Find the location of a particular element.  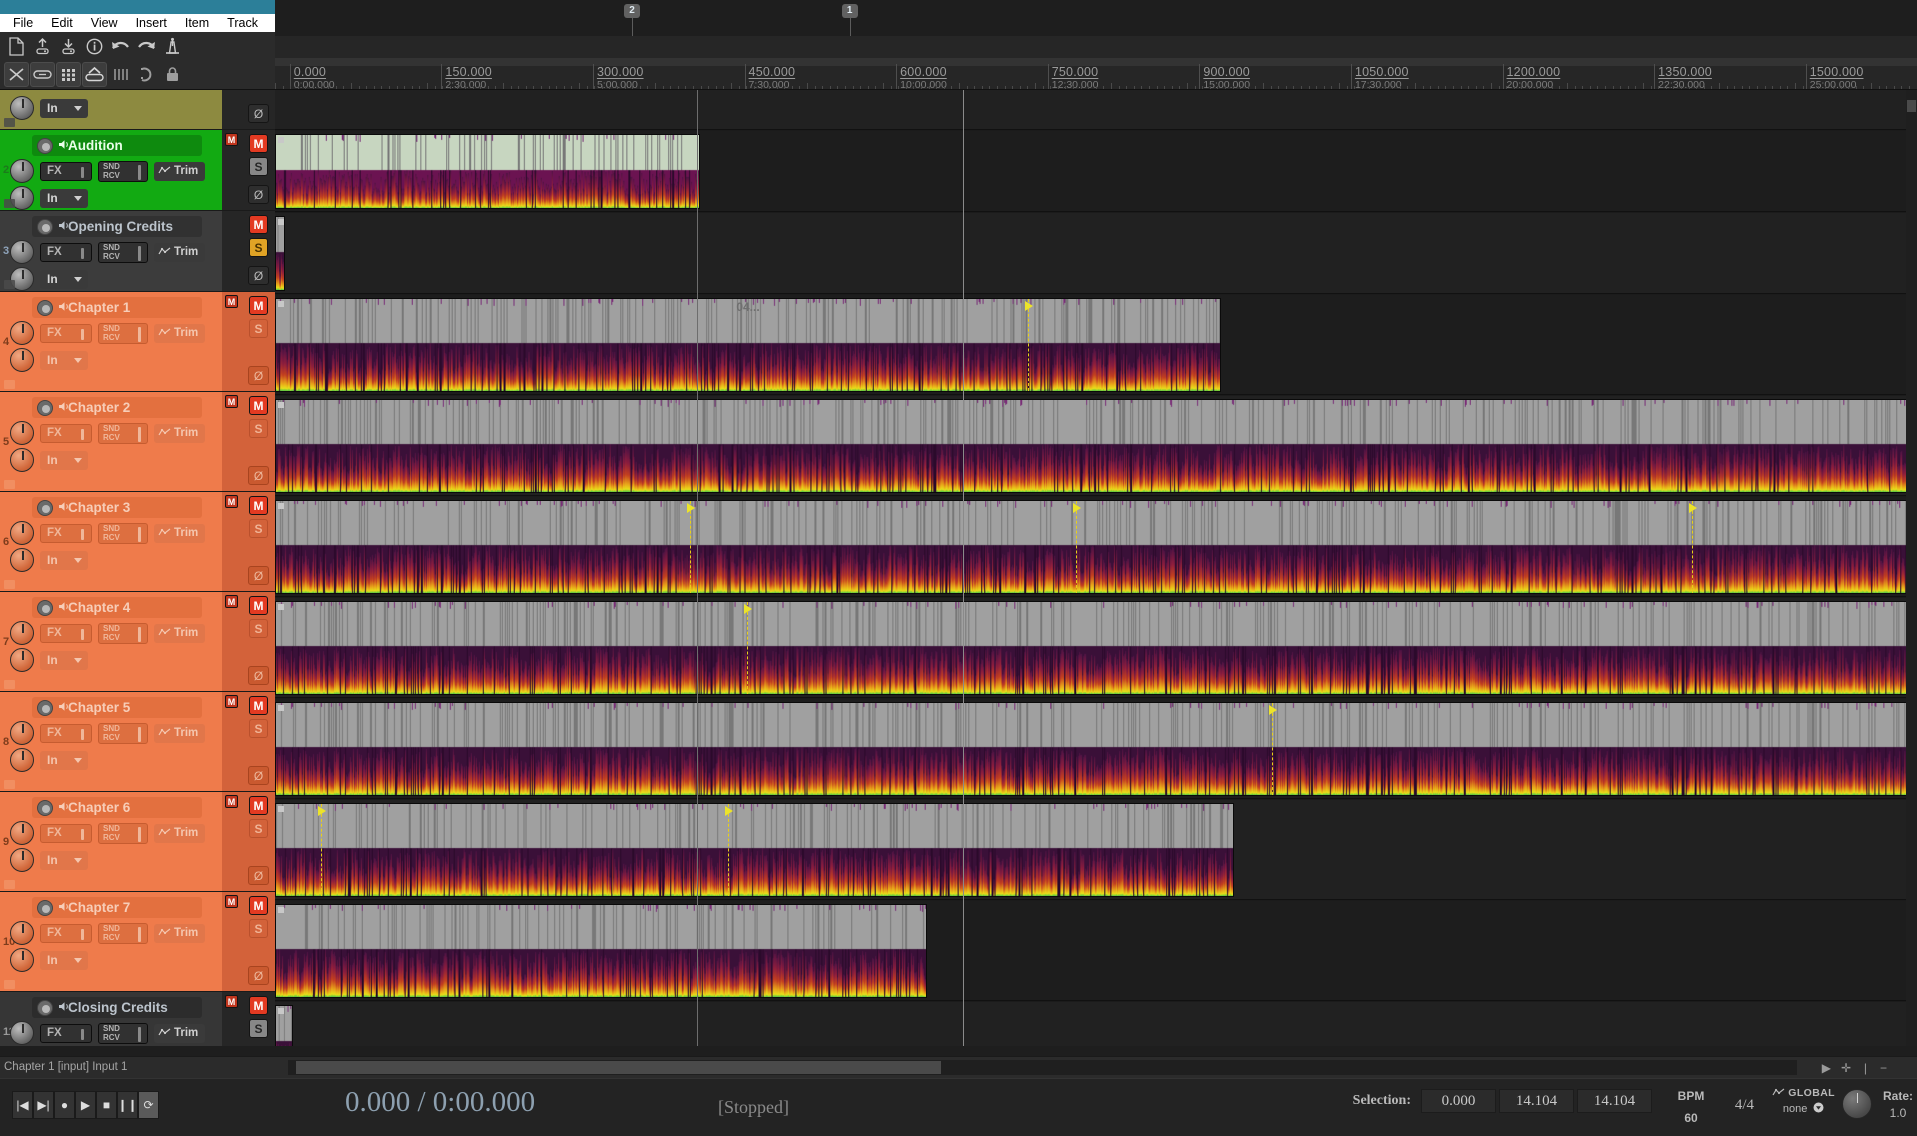

new-project-icon is located at coordinates (16, 46).